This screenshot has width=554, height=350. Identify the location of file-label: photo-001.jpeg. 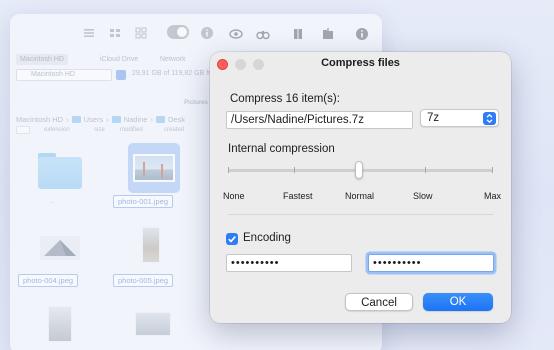
(143, 201).